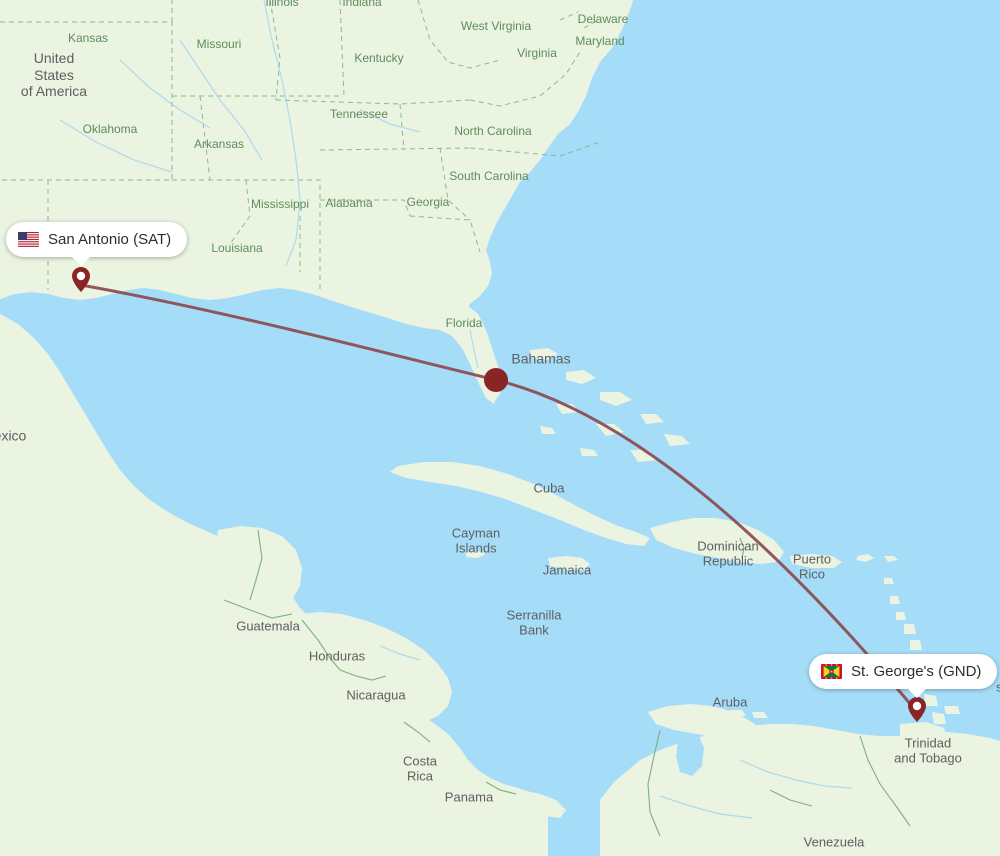  What do you see at coordinates (28, 239) in the screenshot?
I see `flag-united-states-icon` at bounding box center [28, 239].